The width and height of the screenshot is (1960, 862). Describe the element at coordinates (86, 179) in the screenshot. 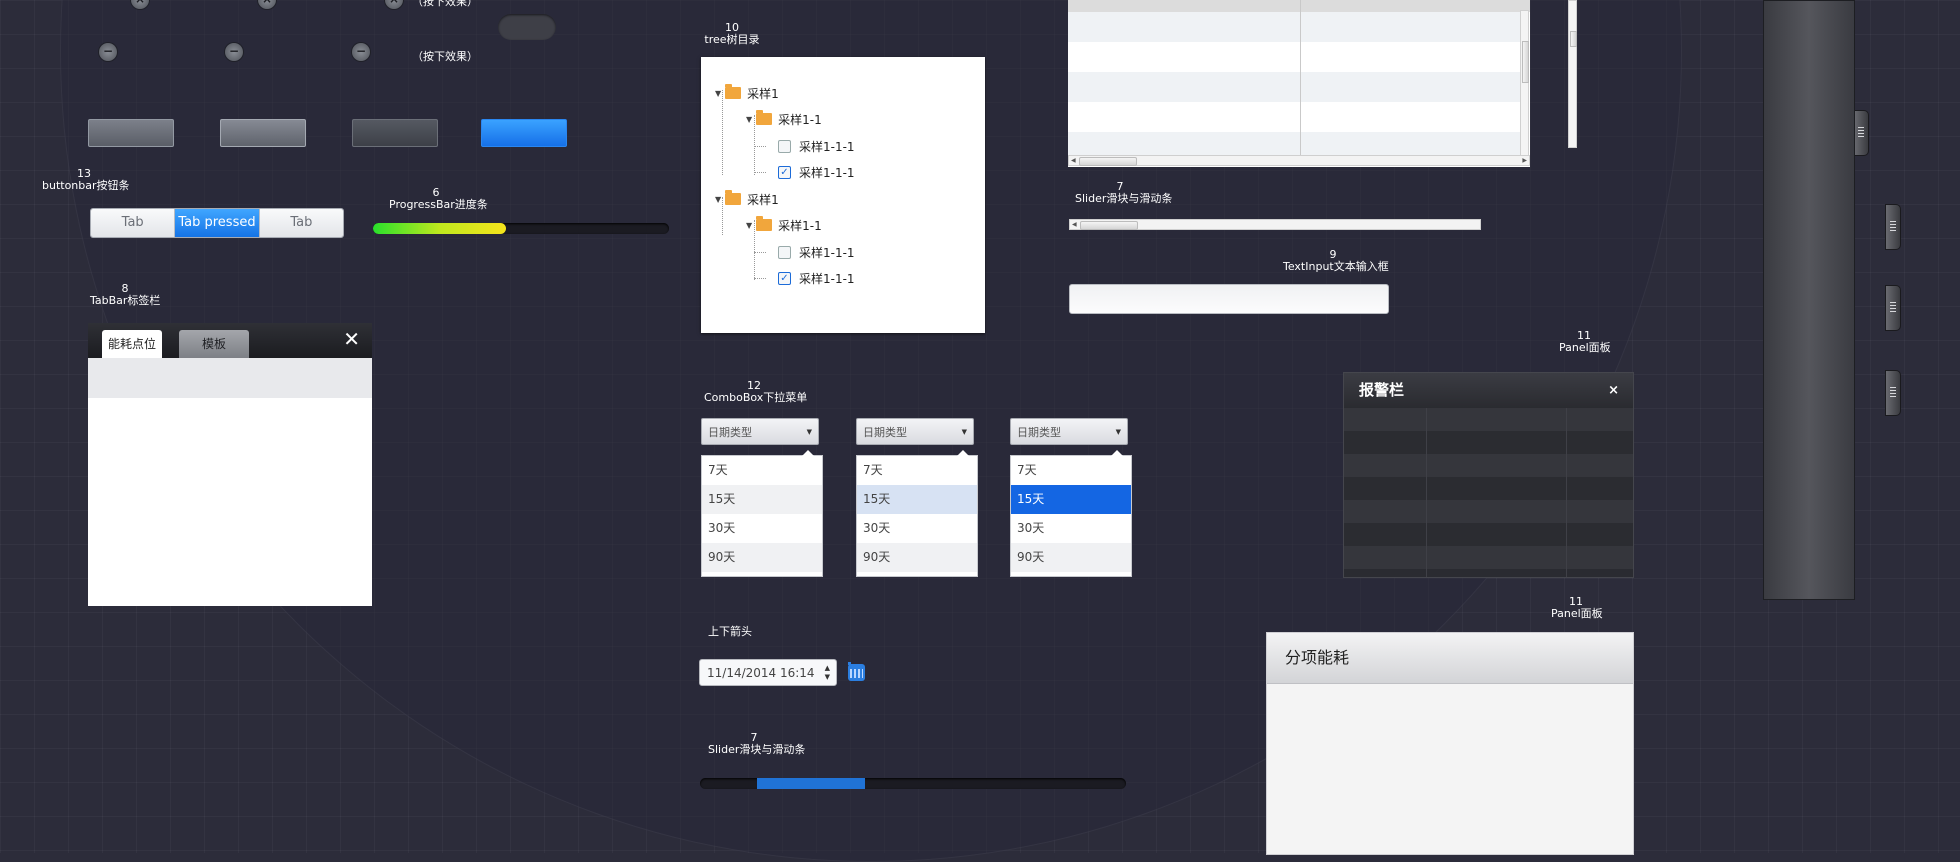

I see `buttonbar-caption: 13 buttonbar按钮条` at that location.